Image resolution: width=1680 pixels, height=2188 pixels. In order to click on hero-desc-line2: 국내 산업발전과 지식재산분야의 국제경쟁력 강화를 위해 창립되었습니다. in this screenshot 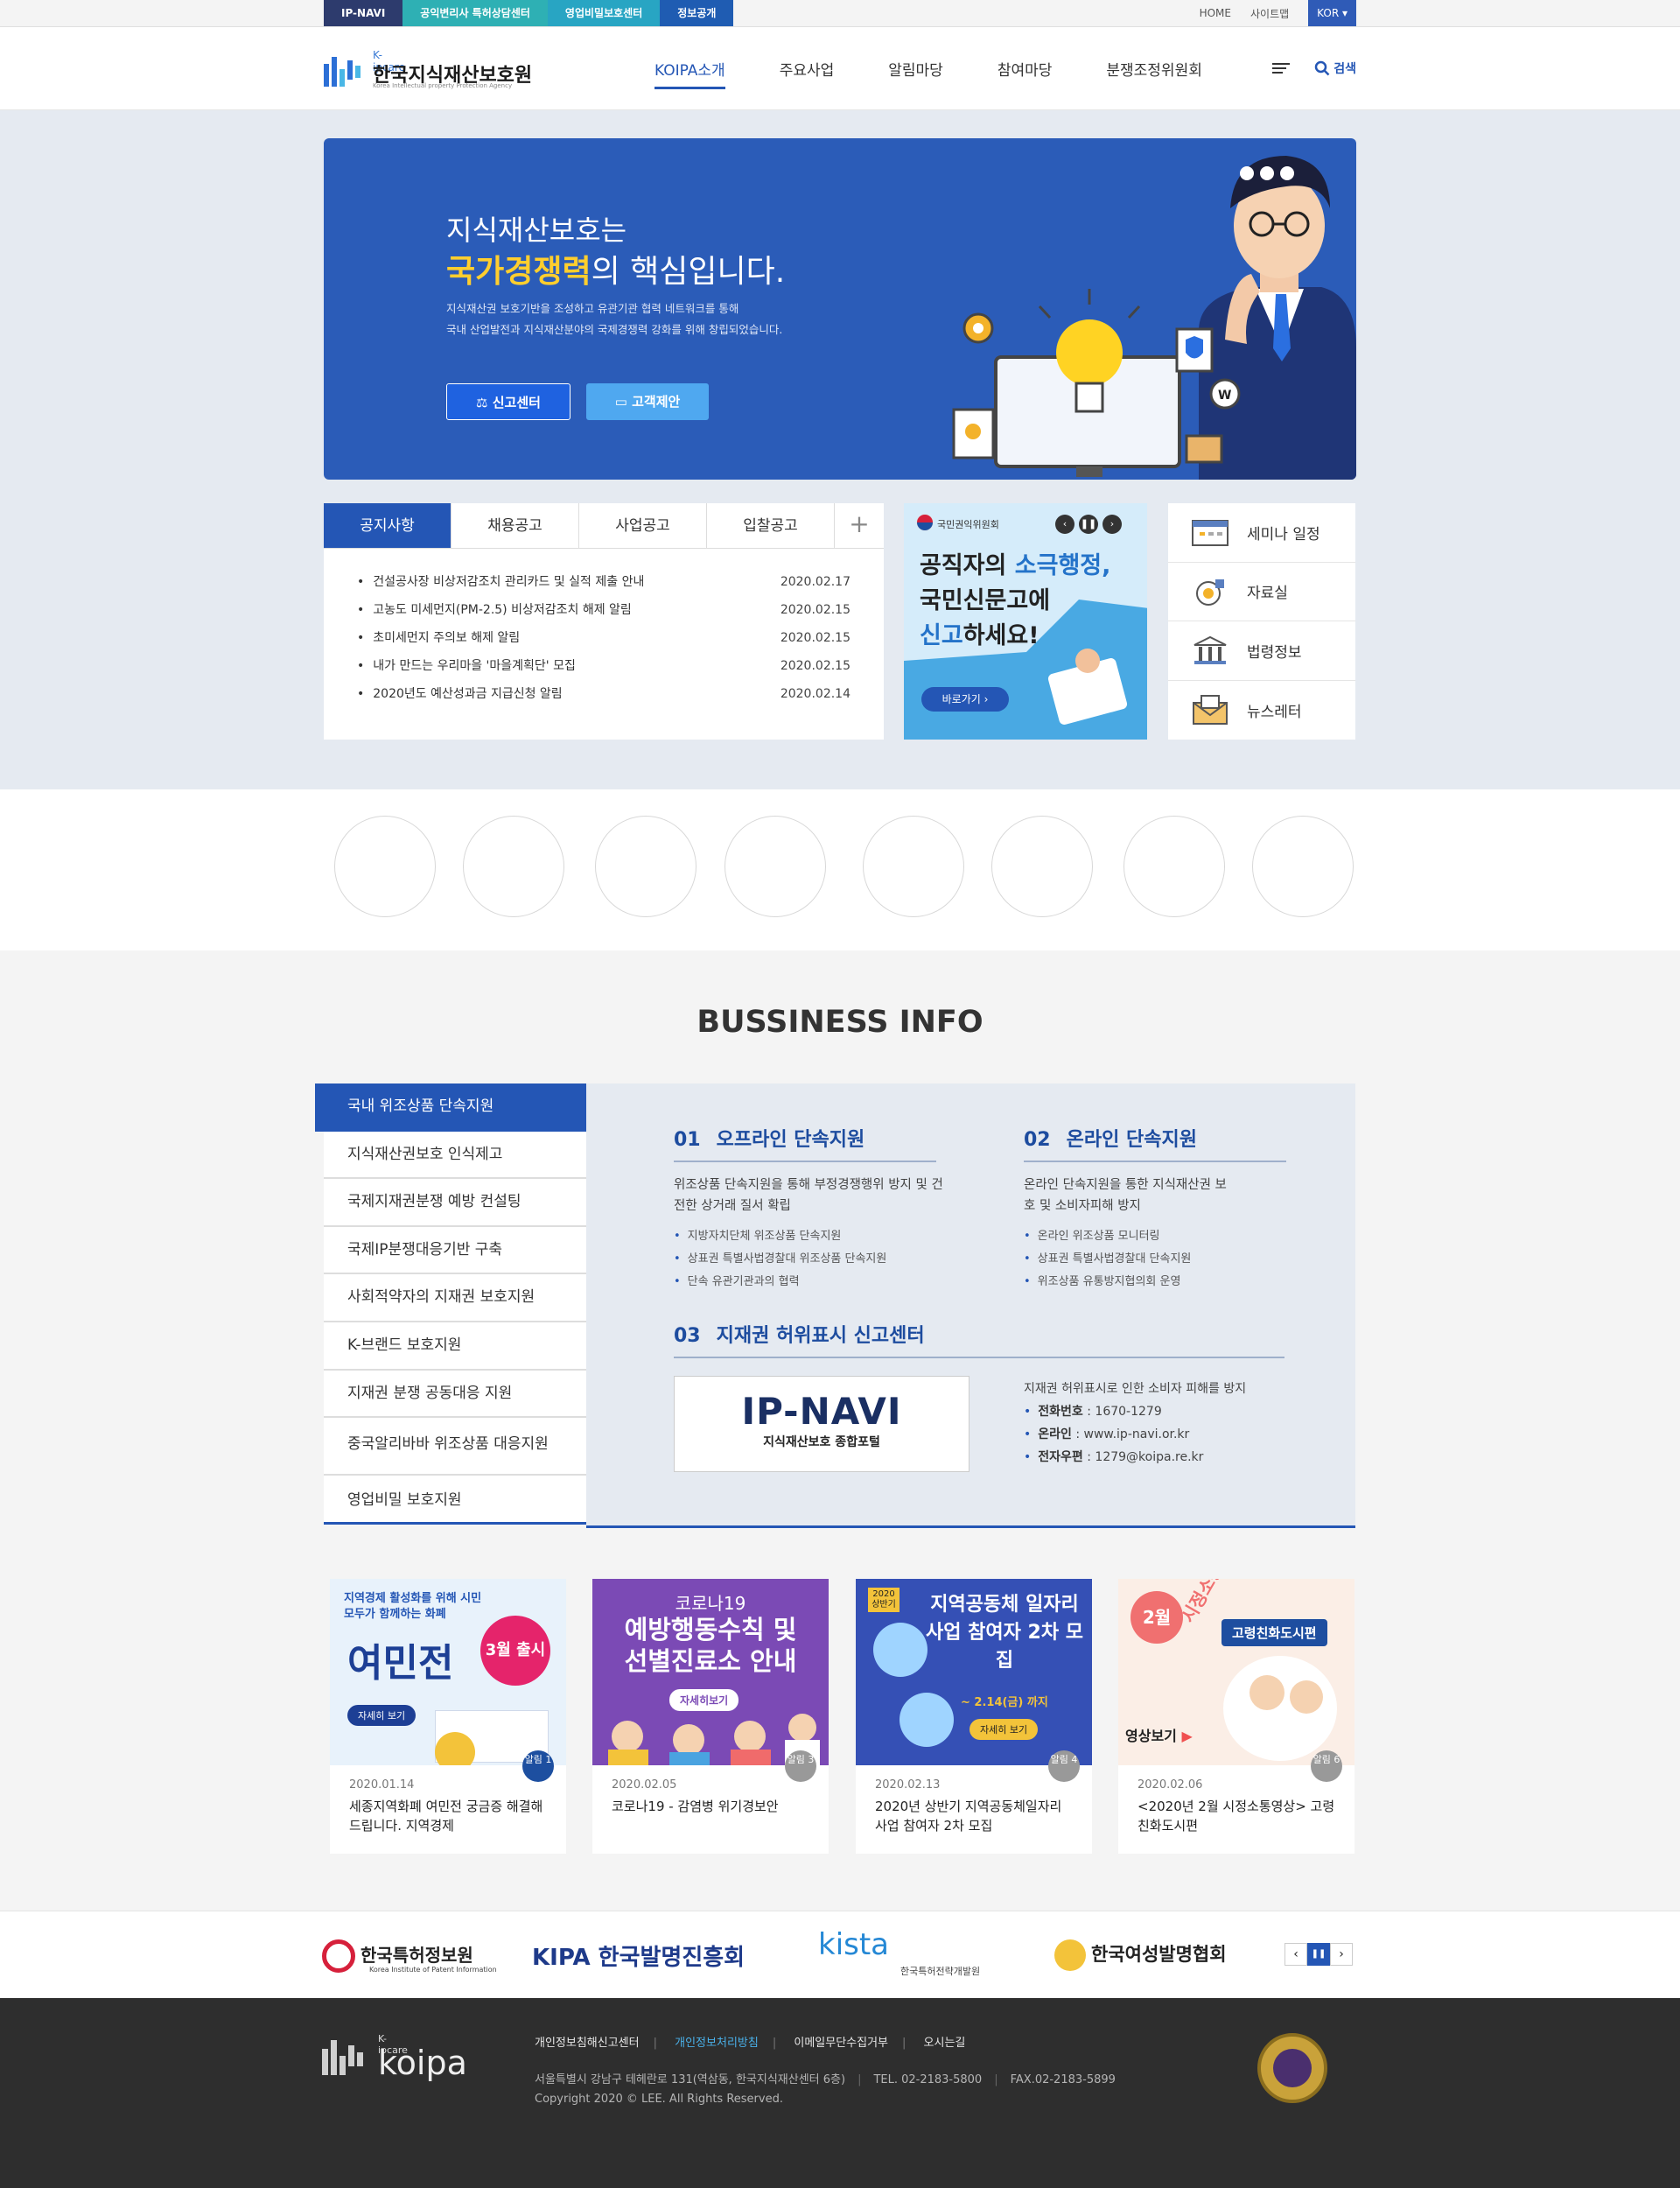, I will do `click(614, 330)`.